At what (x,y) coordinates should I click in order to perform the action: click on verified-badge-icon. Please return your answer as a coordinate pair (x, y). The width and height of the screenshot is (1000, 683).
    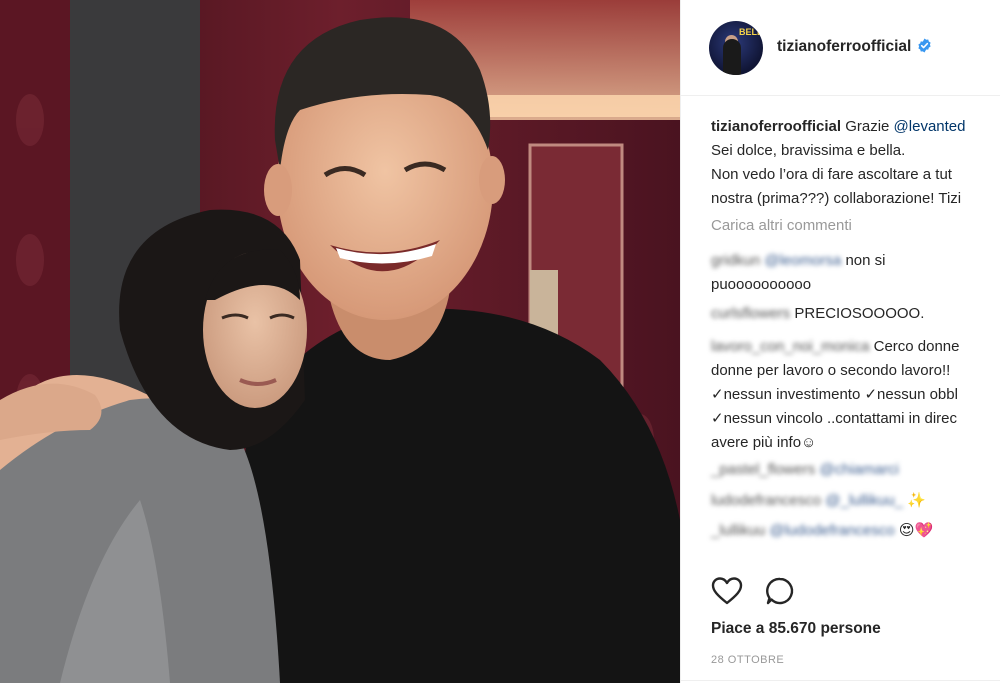
    Looking at the image, I should click on (924, 47).